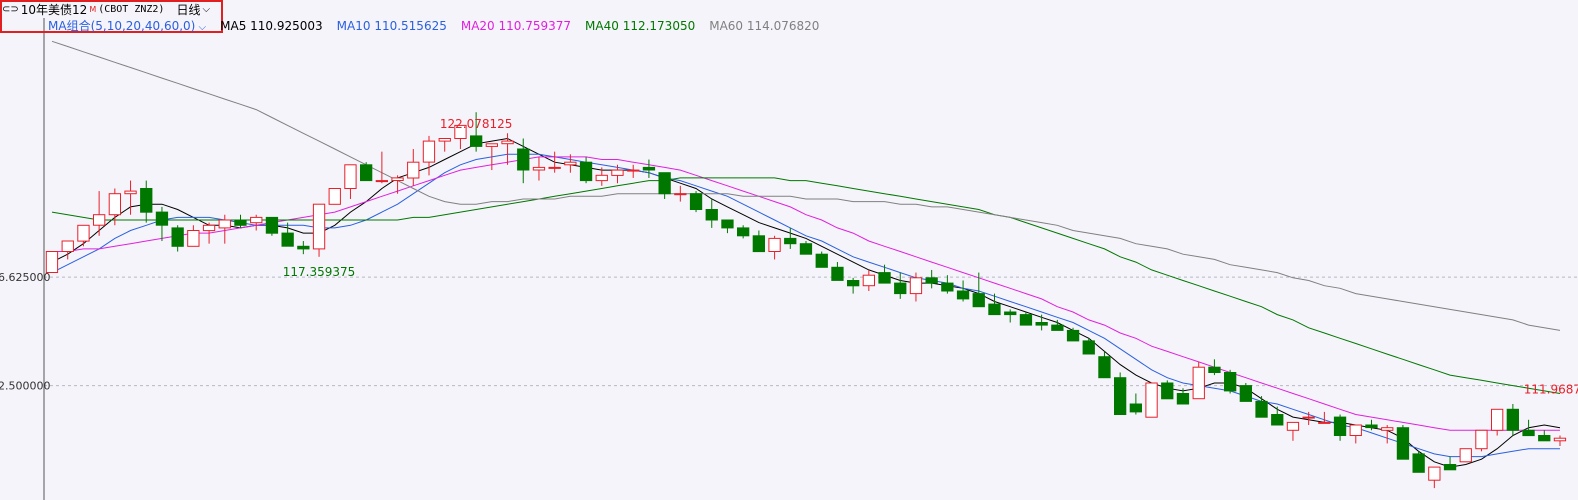 This screenshot has width=1578, height=500. What do you see at coordinates (93, 9) in the screenshot?
I see `symbol-flag: M` at bounding box center [93, 9].